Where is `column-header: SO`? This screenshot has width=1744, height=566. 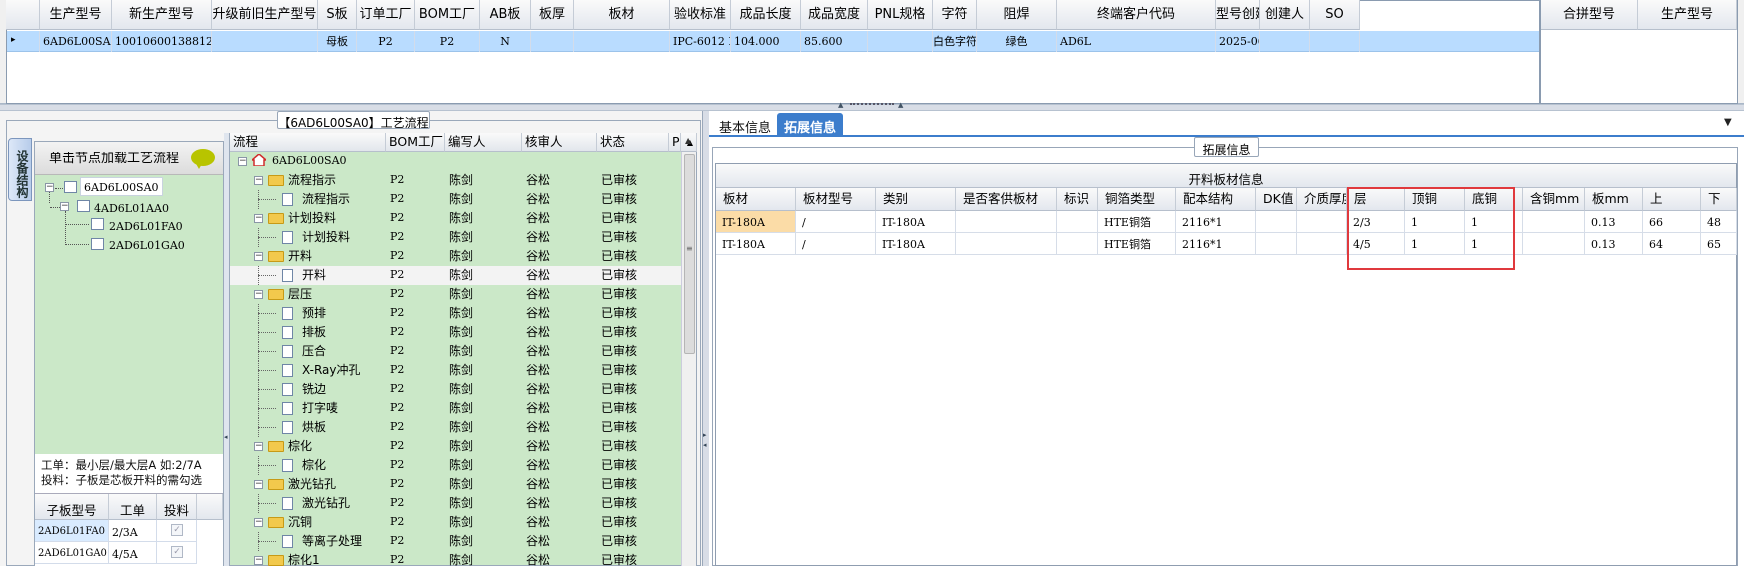 column-header: SO is located at coordinates (1335, 15).